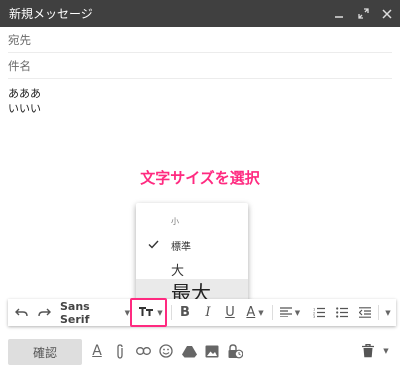  What do you see at coordinates (185, 312) in the screenshot?
I see `bold-icon: B` at bounding box center [185, 312].